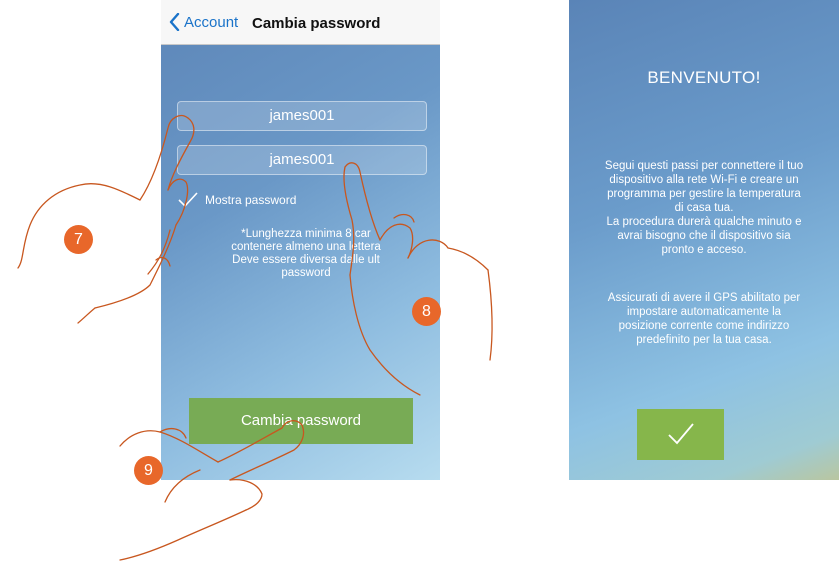 Image resolution: width=839 pixels, height=563 pixels. I want to click on step-marker-7: 7, so click(78, 239).